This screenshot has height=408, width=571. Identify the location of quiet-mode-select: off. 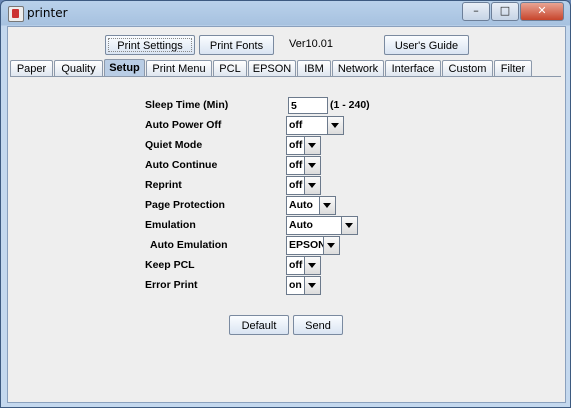
(303, 145).